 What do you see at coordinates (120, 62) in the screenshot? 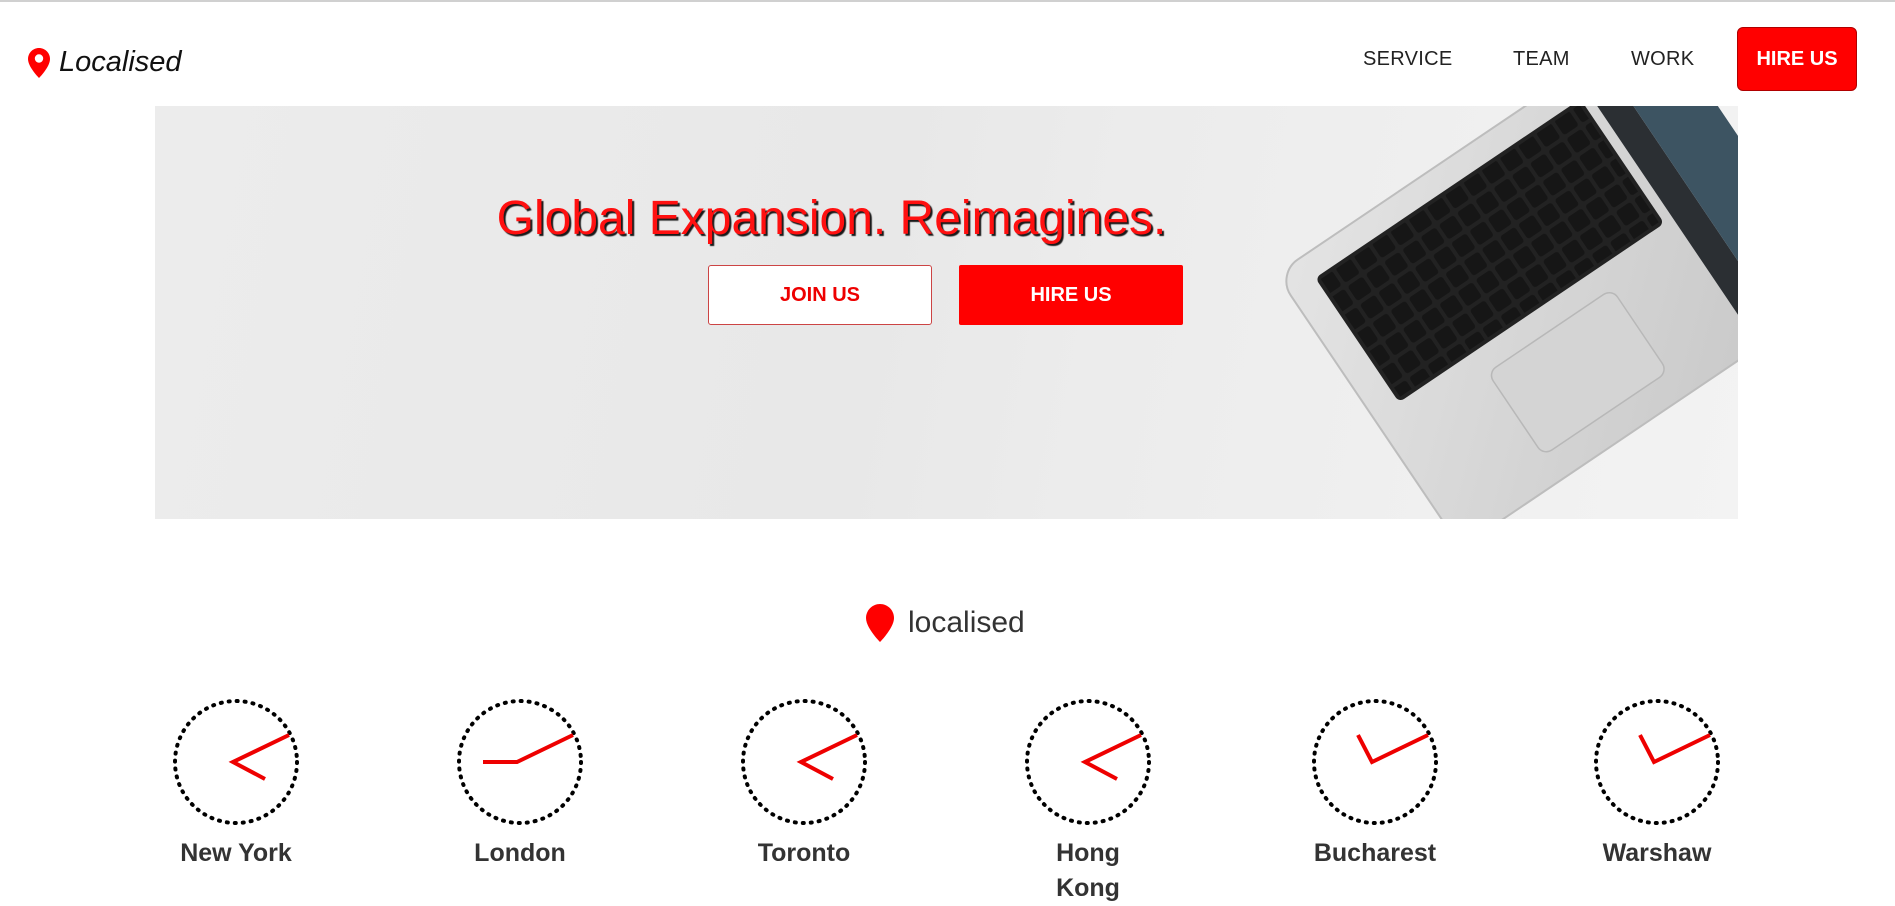
I see `brand-name: Localised` at bounding box center [120, 62].